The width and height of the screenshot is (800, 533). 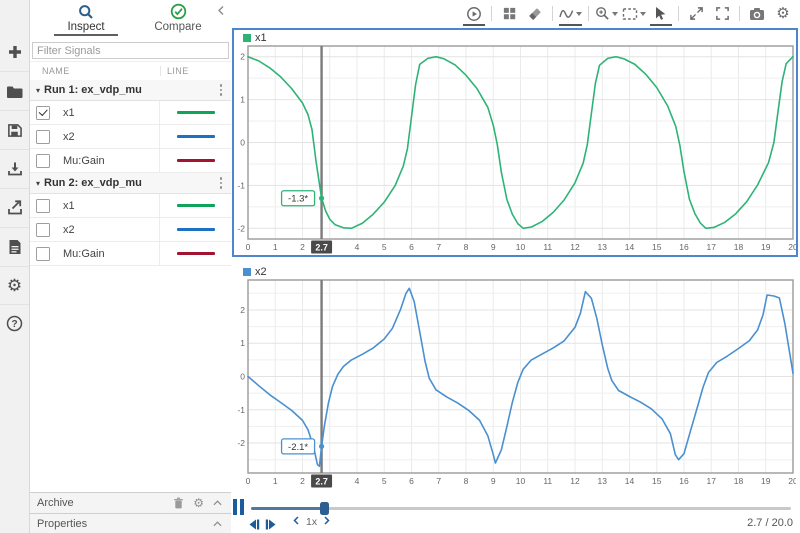 What do you see at coordinates (357, 247) in the screenshot?
I see `svg-text: 4` at bounding box center [357, 247].